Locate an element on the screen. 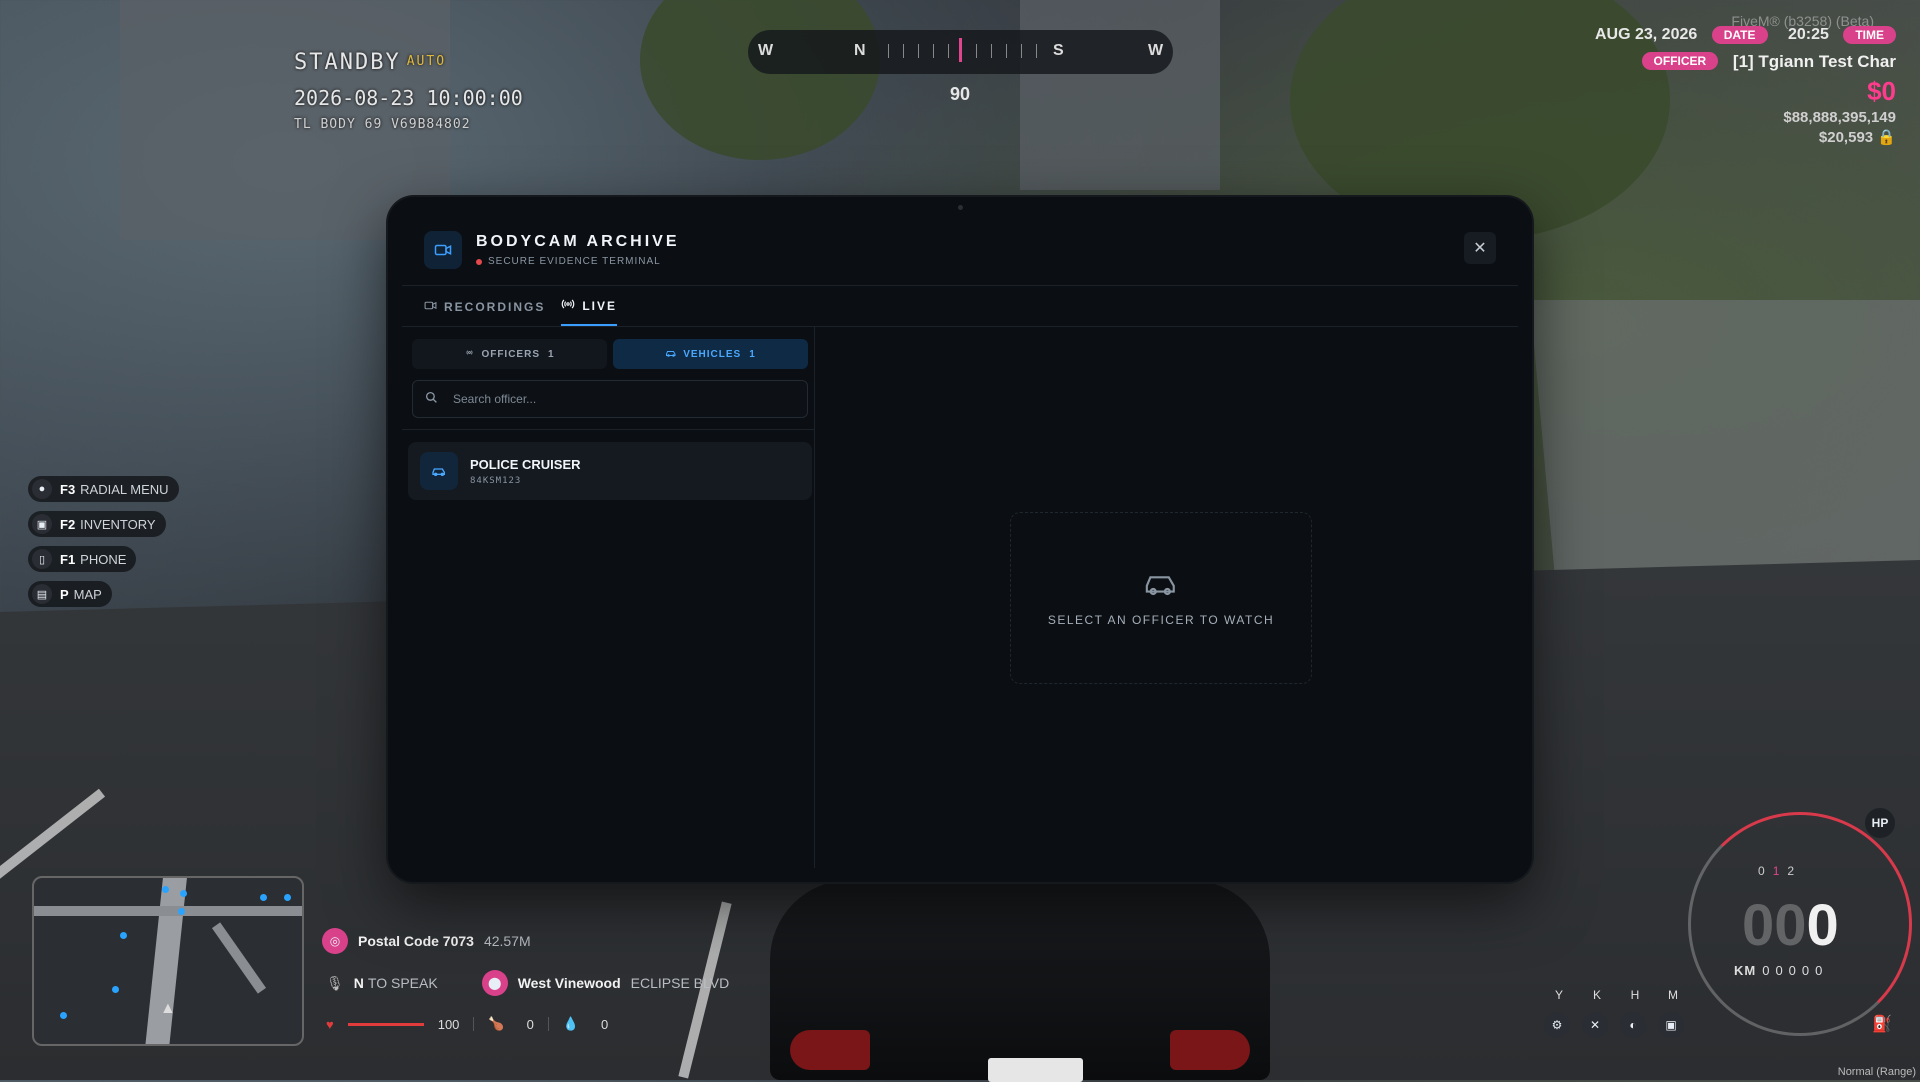 This screenshot has height=1082, width=1920. empty-state: SELECT AN OFFICER TO WATCH is located at coordinates (1161, 598).